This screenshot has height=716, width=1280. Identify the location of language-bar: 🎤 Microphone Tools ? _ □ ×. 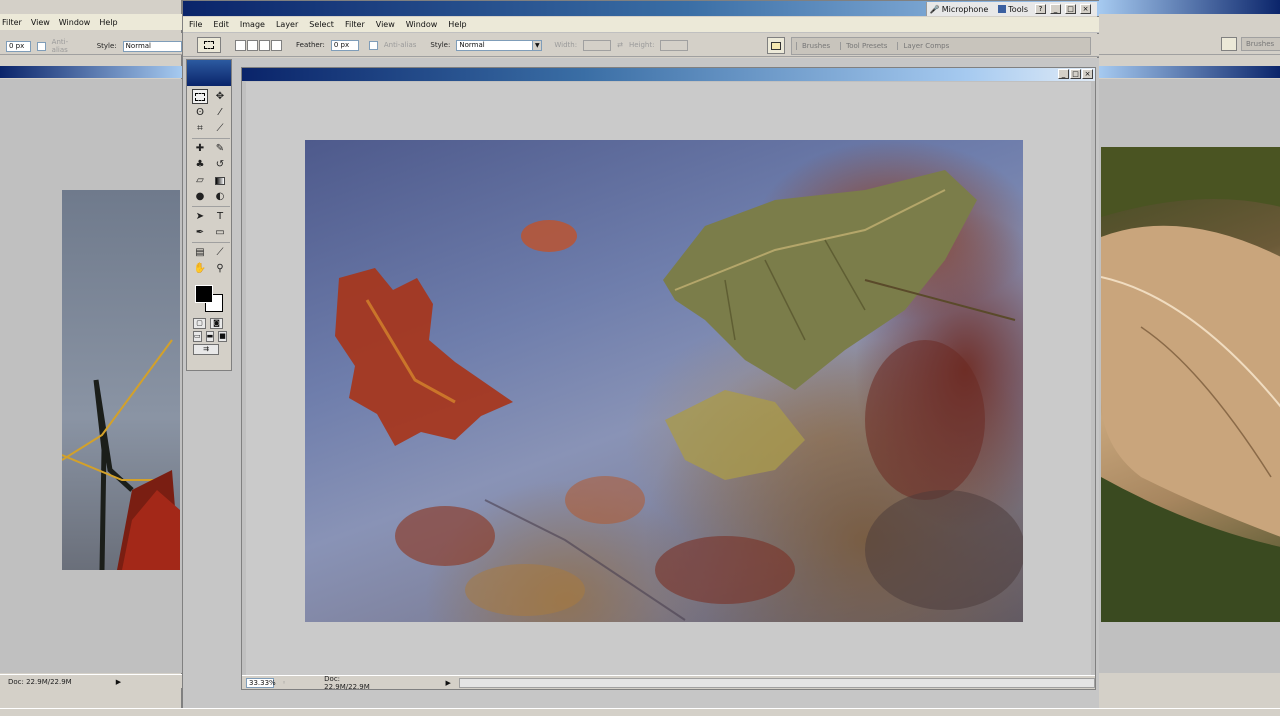
(1011, 9).